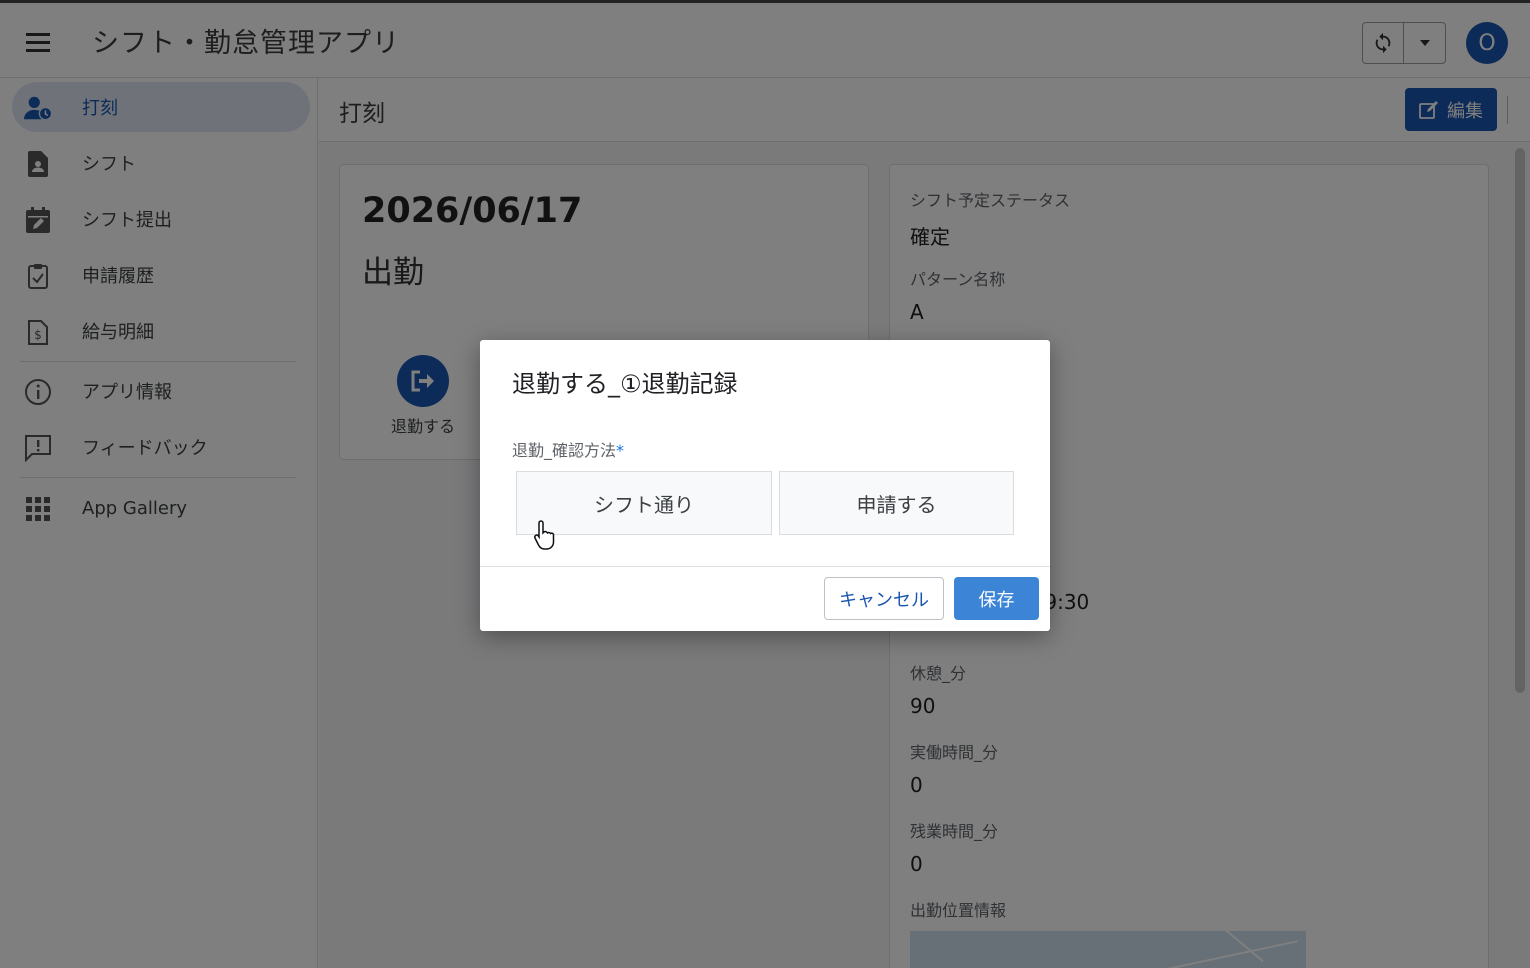 Image resolution: width=1530 pixels, height=968 pixels. Describe the element at coordinates (625, 384) in the screenshot. I see `dialog-title: 退勤する_①退勤記録` at that location.